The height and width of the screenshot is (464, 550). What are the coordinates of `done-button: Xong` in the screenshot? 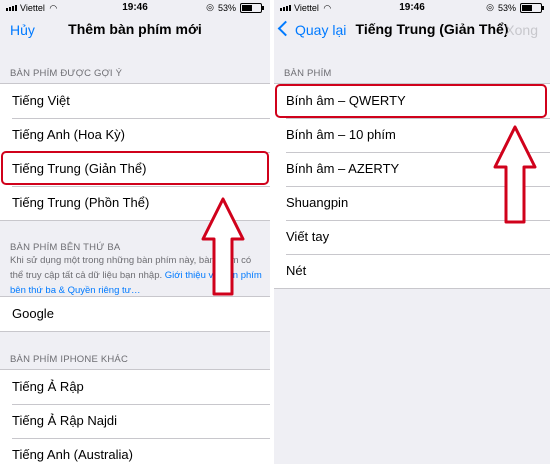 It's located at (521, 30).